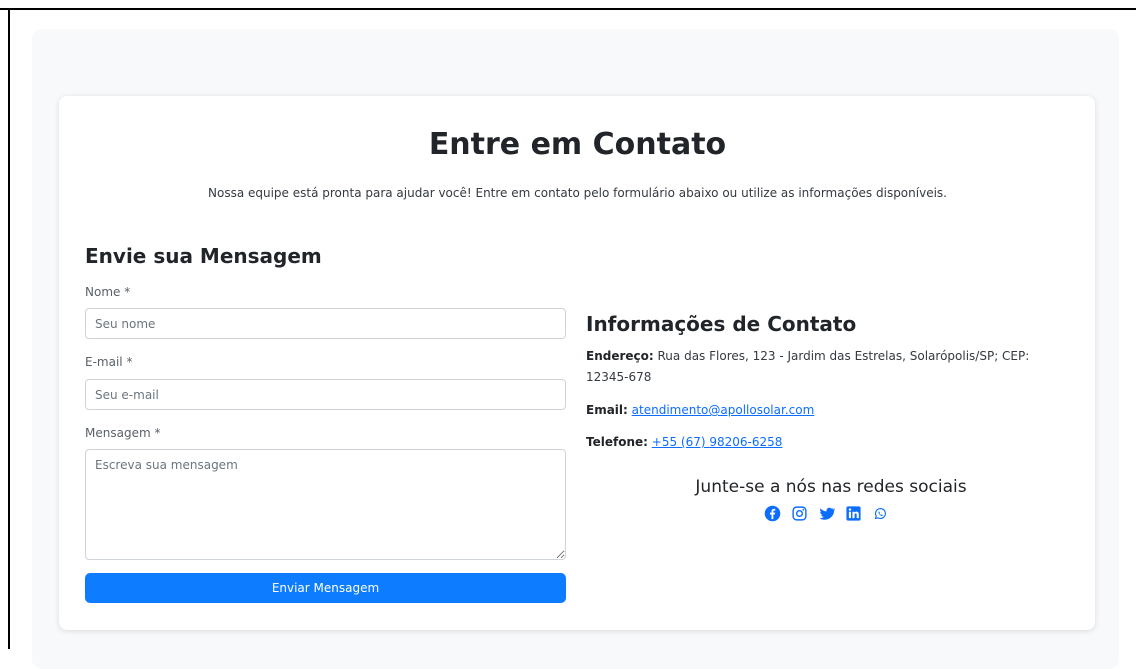 The image size is (1136, 669). Describe the element at coordinates (123, 433) in the screenshot. I see `message-label: Mensagem *` at that location.